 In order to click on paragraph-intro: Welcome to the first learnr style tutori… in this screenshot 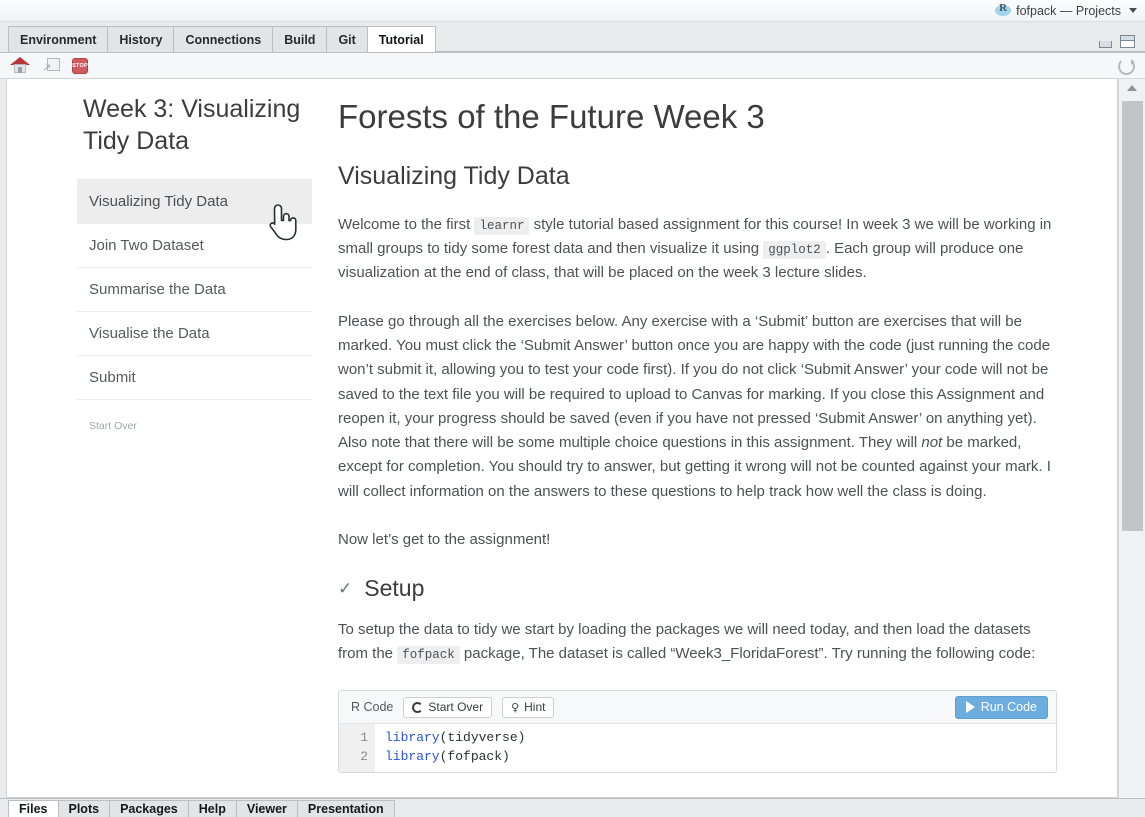, I will do `click(697, 249)`.